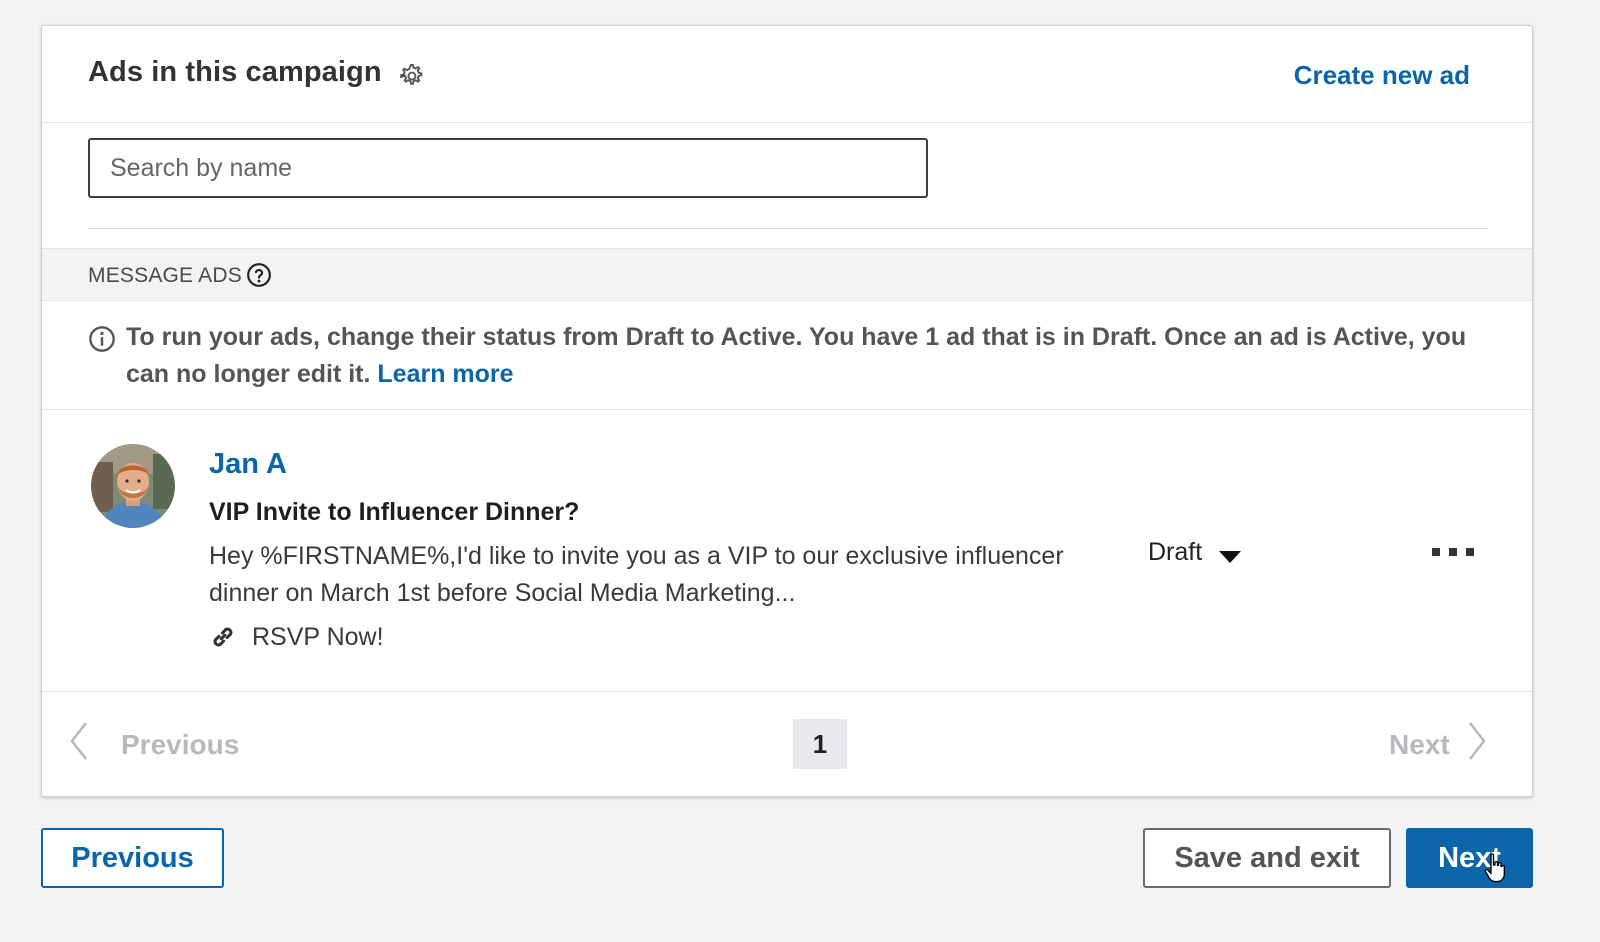 The image size is (1600, 942). I want to click on card-header: Ads in this campaign Create new ad, so click(787, 74).